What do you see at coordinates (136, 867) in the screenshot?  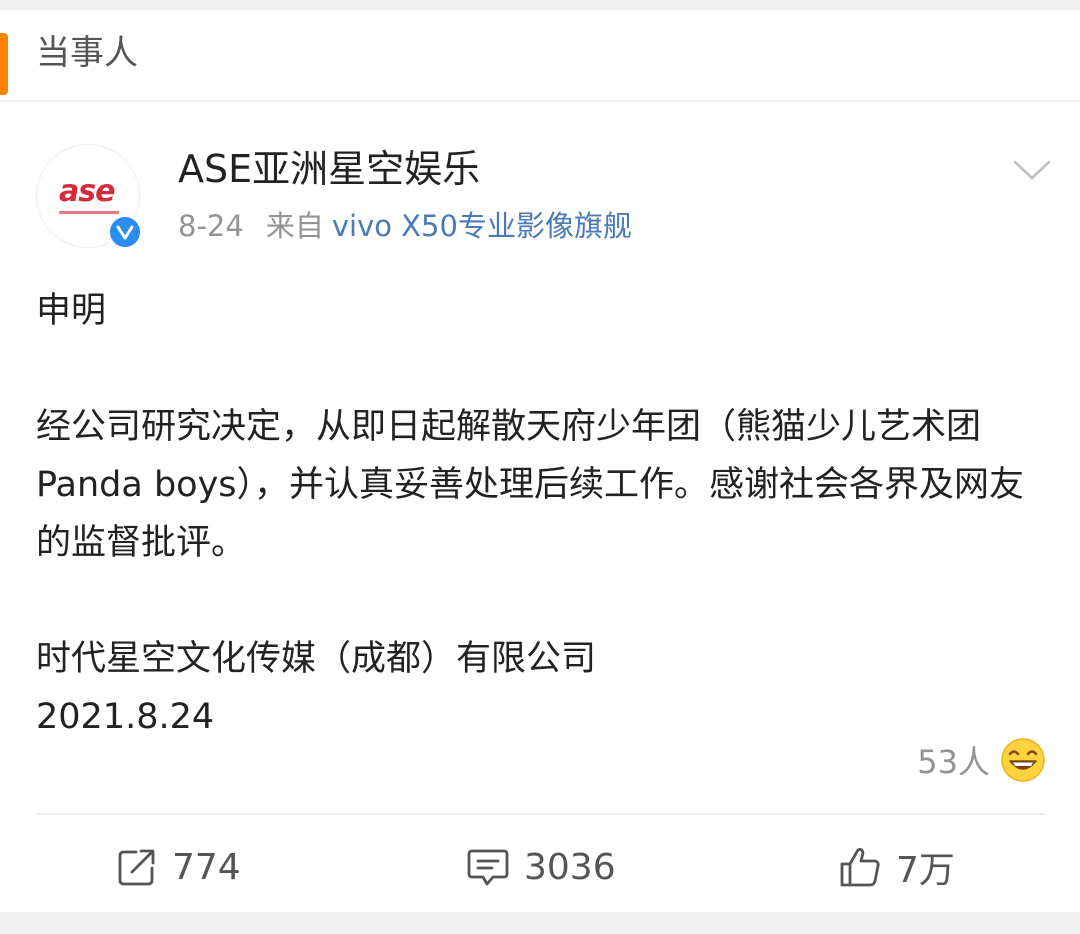 I see `repost-icon` at bounding box center [136, 867].